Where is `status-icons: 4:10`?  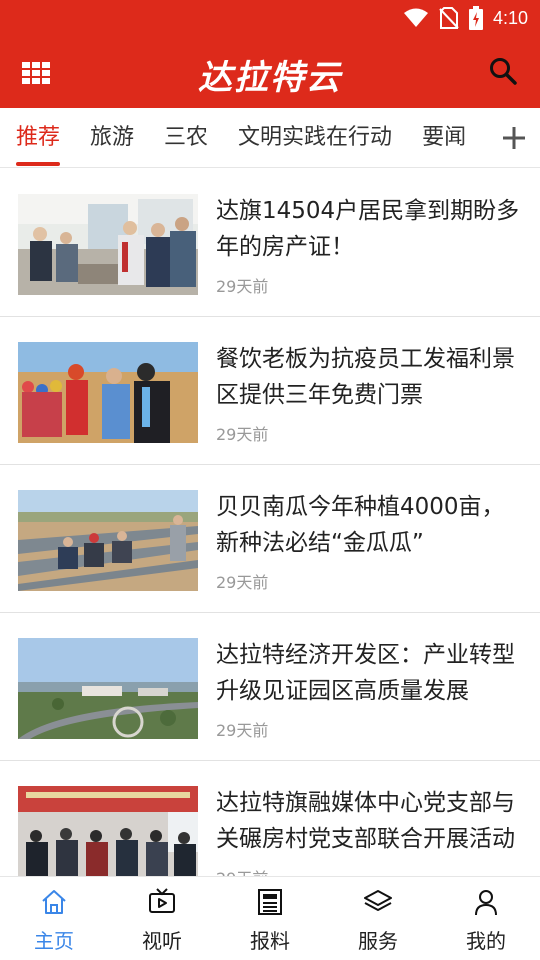 status-icons: 4:10 is located at coordinates (465, 18).